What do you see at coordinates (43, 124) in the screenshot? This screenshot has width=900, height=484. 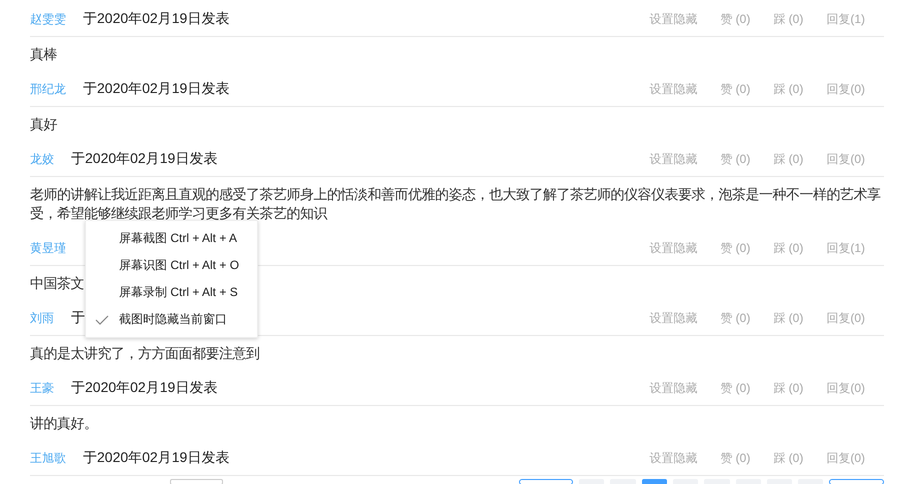 I see `comment-text: 真好` at bounding box center [43, 124].